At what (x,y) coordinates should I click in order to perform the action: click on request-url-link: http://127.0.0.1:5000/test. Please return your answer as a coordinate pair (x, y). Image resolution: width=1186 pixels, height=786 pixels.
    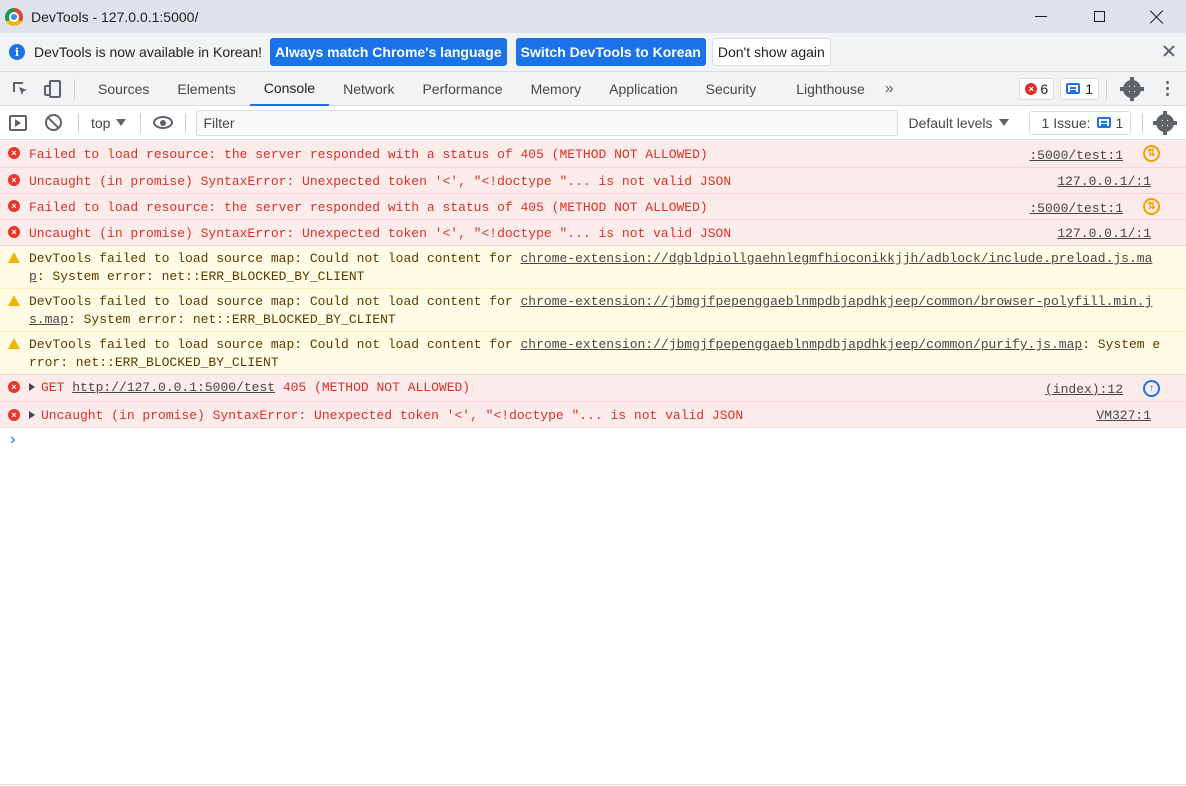
    Looking at the image, I should click on (173, 387).